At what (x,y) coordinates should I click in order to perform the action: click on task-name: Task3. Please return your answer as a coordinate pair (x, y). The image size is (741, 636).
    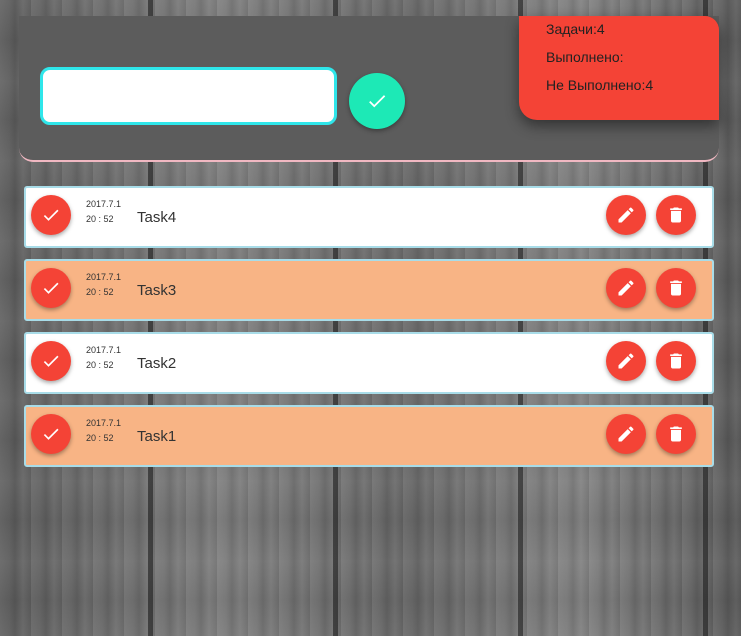
    Looking at the image, I should click on (157, 290).